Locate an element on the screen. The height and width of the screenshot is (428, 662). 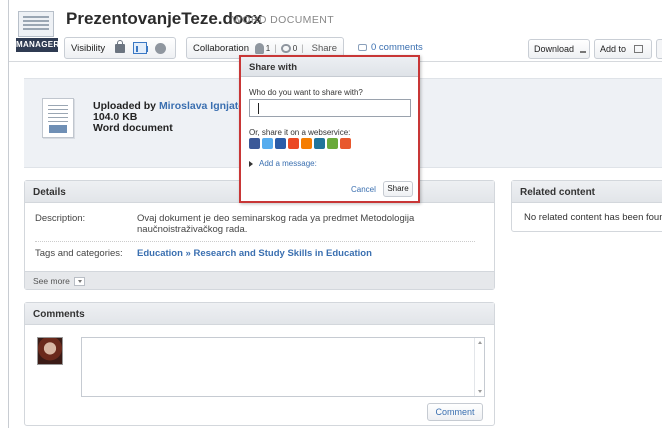
people-count: 1 is located at coordinates (268, 48).